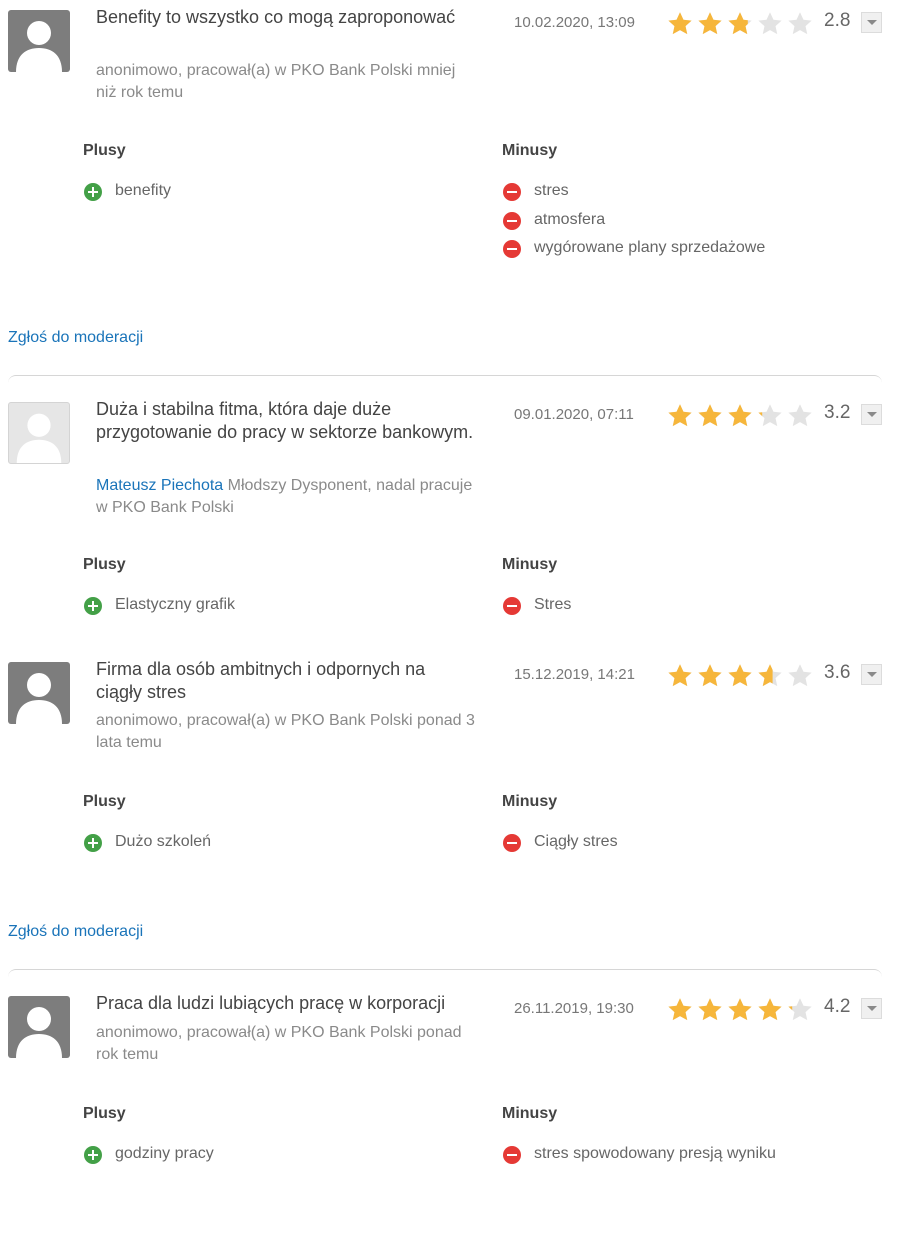 The image size is (905, 1236). I want to click on review-date: 26.11.2019, 19:30, so click(574, 1008).